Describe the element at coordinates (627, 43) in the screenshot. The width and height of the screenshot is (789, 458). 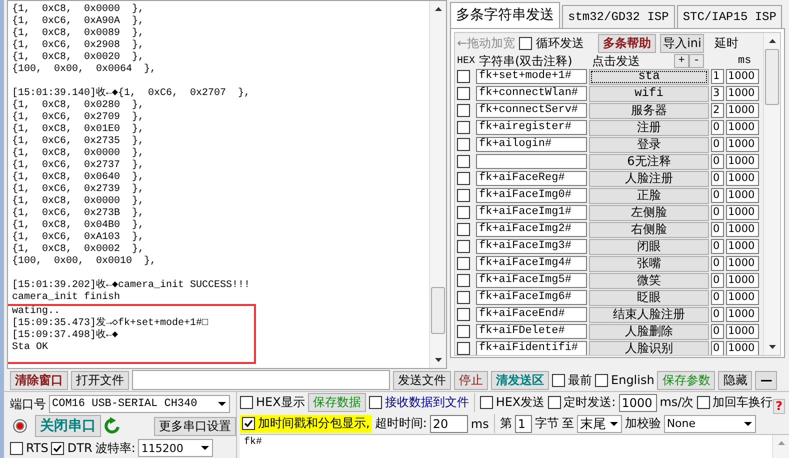
I see `help-button: 多条帮助` at that location.